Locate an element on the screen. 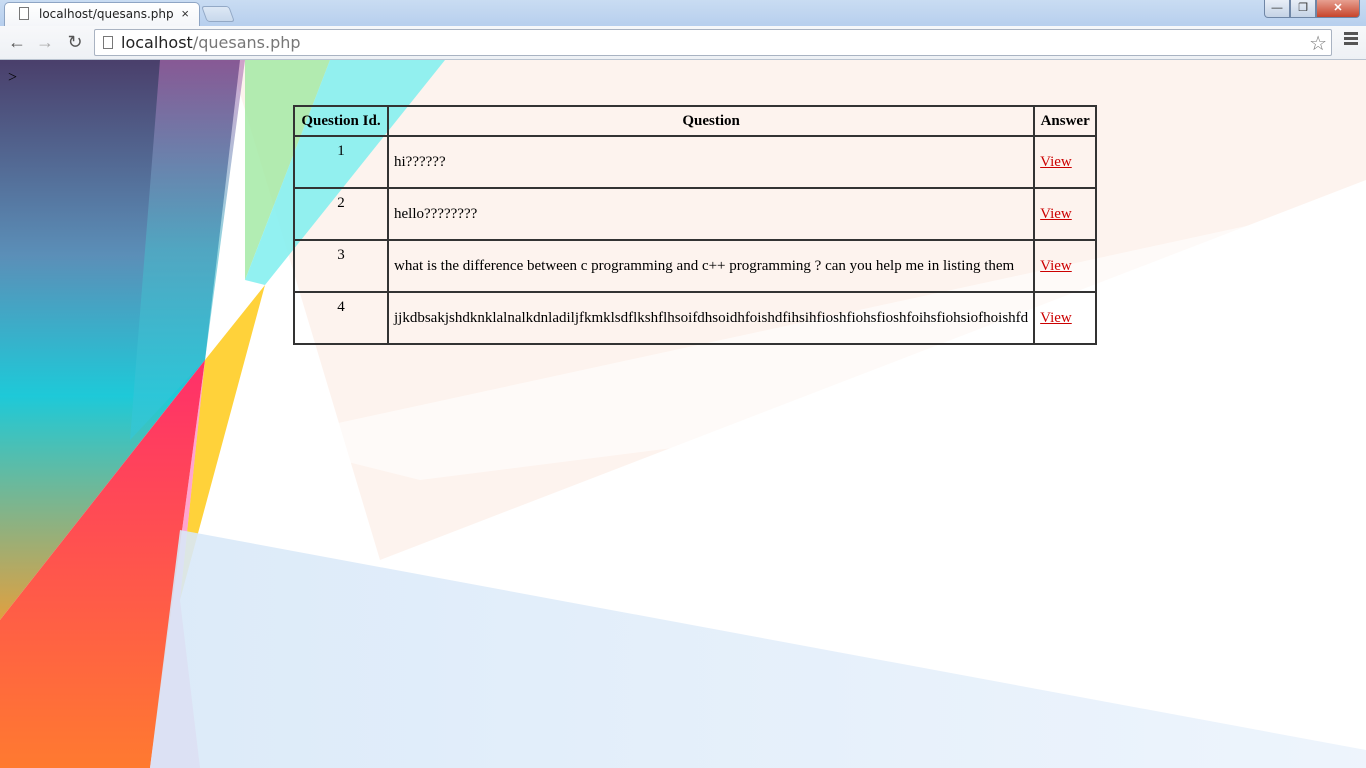  title-bar: localhost/quesans.php × — ❐ ✕ is located at coordinates (683, 13).